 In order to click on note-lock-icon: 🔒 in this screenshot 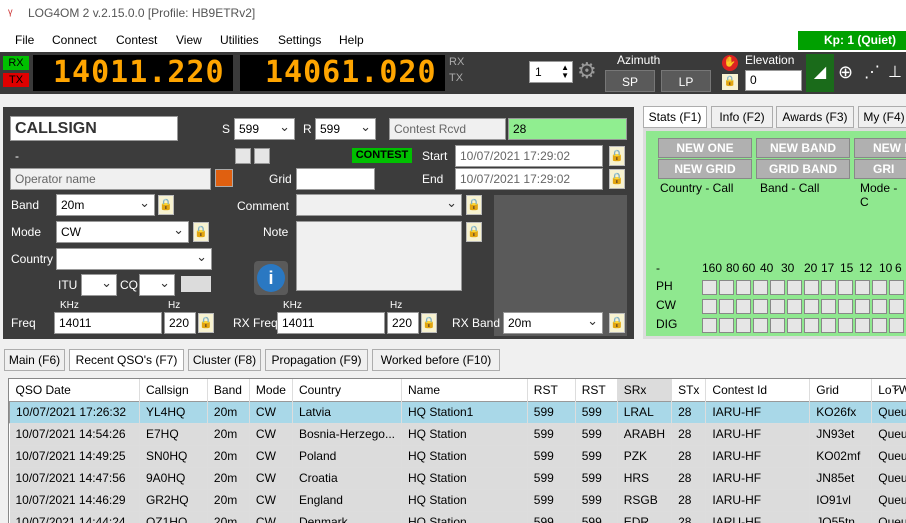, I will do `click(474, 232)`.